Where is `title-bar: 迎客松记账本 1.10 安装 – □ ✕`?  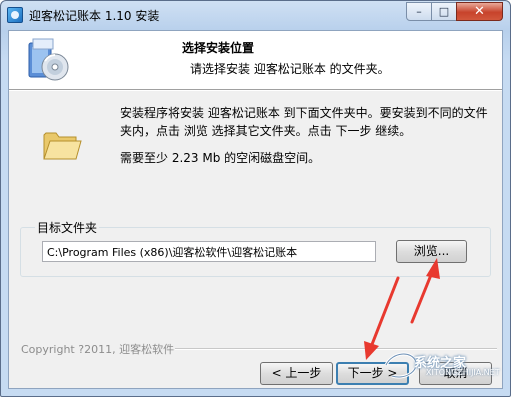 title-bar: 迎客松记账本 1.10 安装 – □ ✕ is located at coordinates (255, 15).